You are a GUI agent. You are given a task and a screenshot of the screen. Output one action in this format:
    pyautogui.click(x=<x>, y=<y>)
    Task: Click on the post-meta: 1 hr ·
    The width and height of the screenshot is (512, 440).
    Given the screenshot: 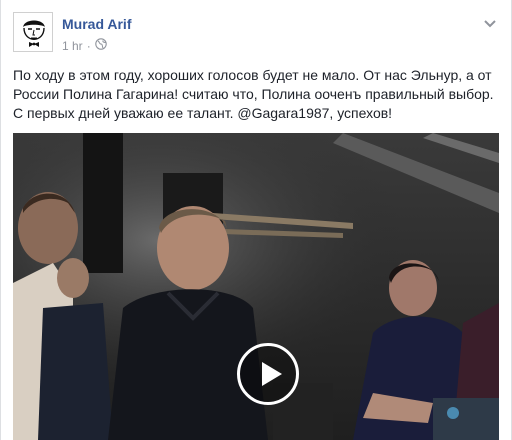 What is the action you would take?
    pyautogui.click(x=84, y=45)
    